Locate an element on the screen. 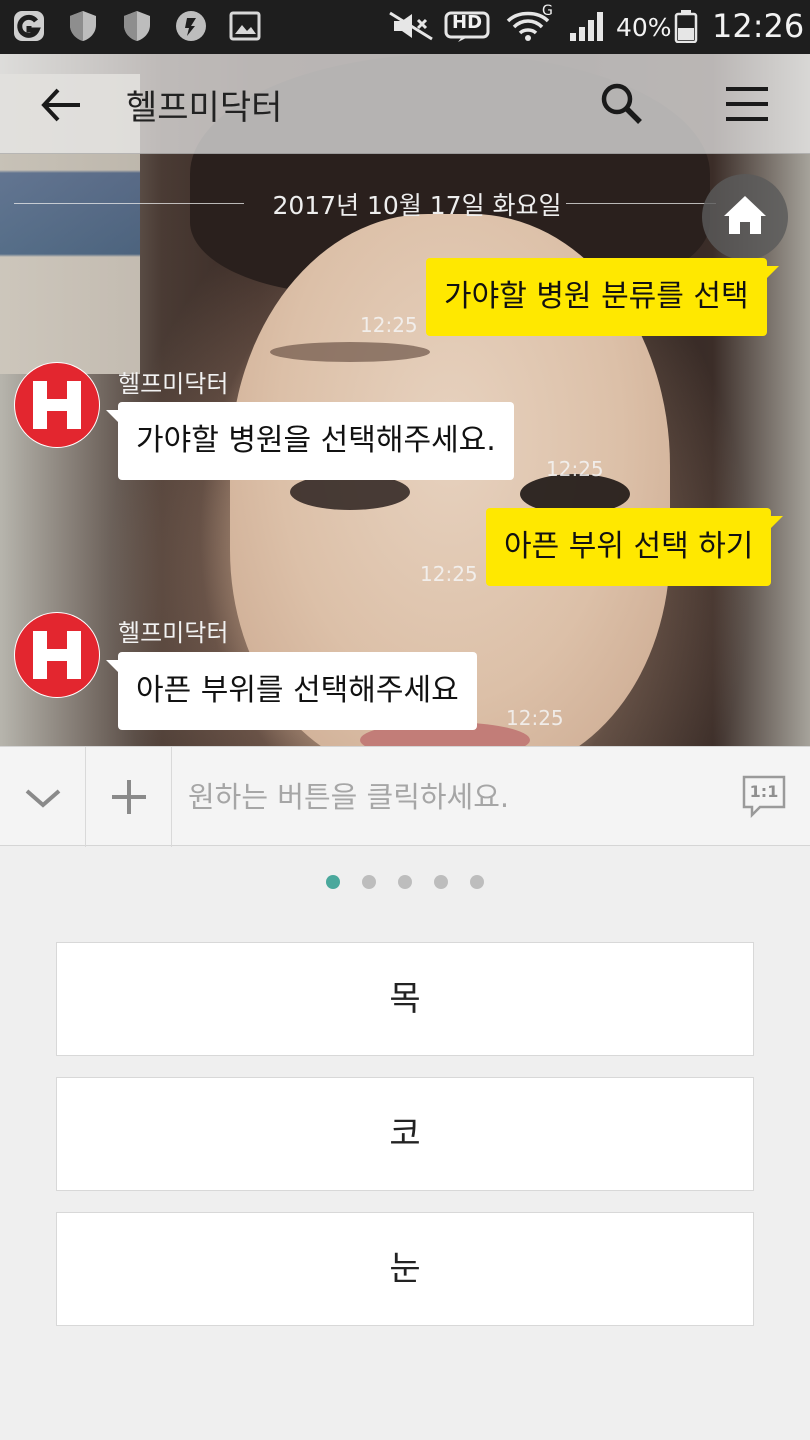  message-input-bar: 1:1 is located at coordinates (405, 796).